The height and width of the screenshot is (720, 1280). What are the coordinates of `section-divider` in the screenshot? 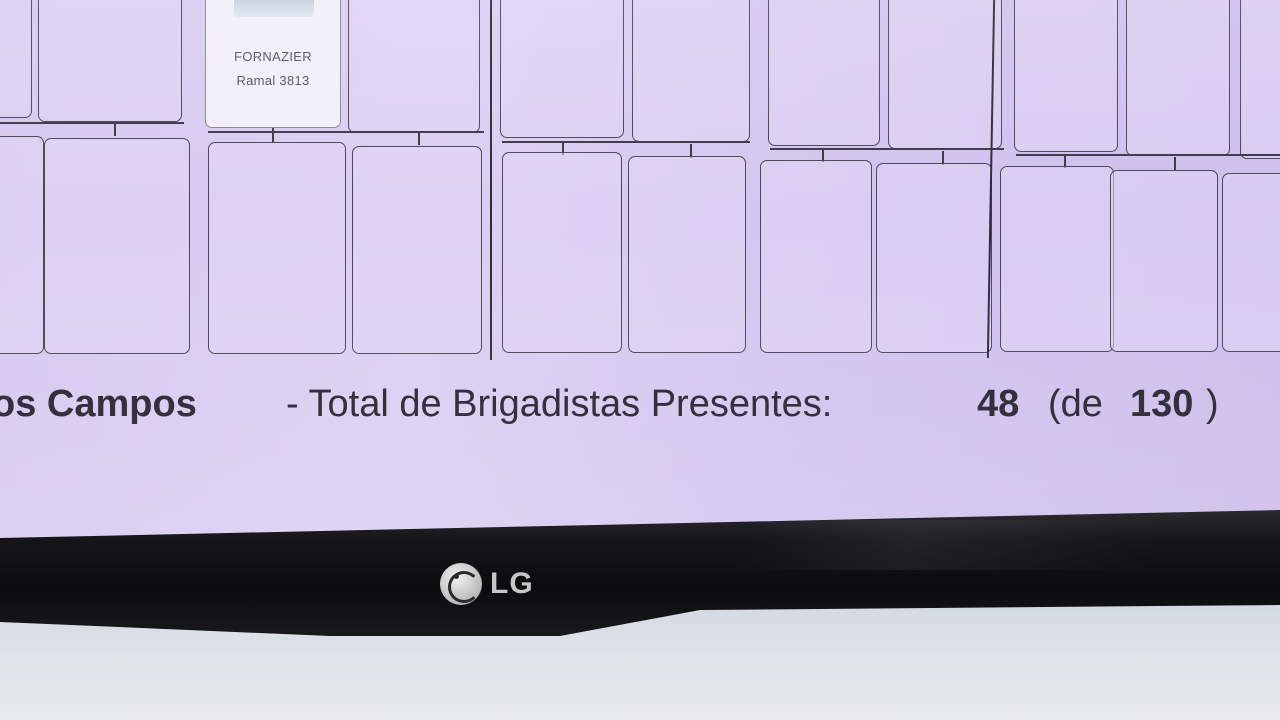 It's located at (491, 180).